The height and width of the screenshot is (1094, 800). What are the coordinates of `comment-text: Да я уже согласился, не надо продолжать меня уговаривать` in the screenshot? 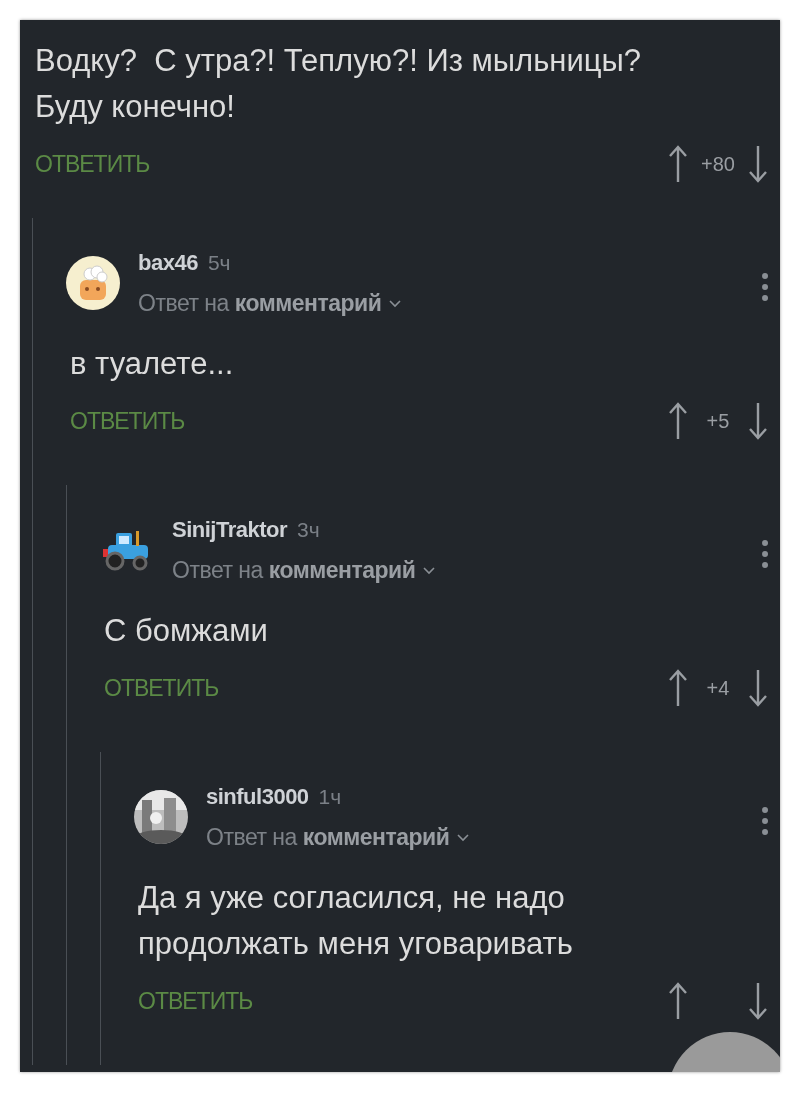 It's located at (356, 921).